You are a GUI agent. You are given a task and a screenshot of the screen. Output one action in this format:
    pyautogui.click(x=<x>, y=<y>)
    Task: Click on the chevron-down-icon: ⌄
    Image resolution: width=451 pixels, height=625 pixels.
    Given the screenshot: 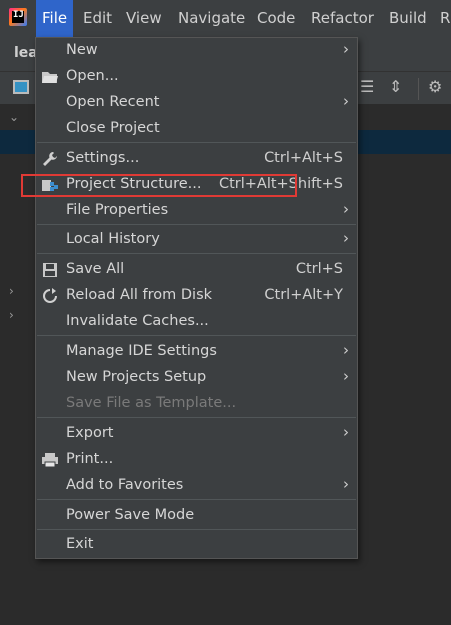 What is the action you would take?
    pyautogui.click(x=14, y=117)
    